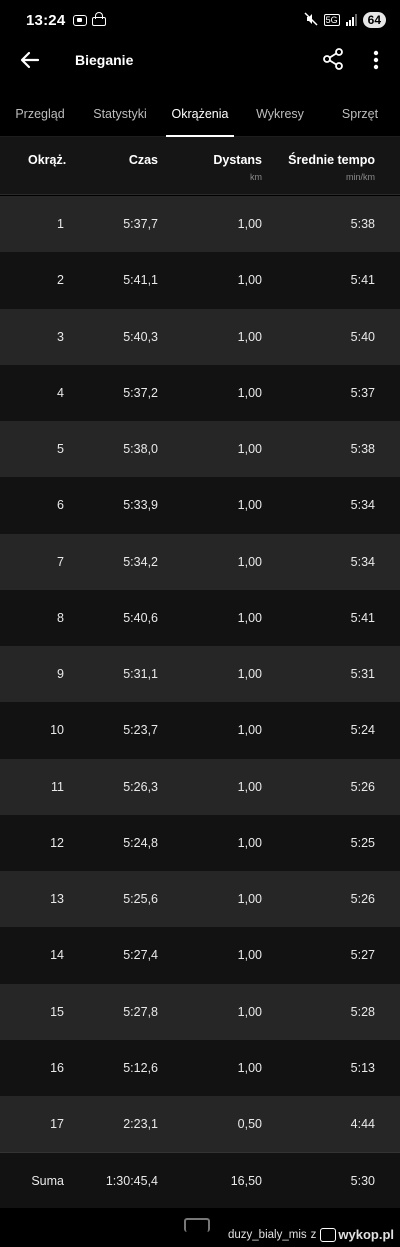 This screenshot has width=400, height=1247. Describe the element at coordinates (362, 1011) in the screenshot. I see `pace-cell: 5:28` at that location.